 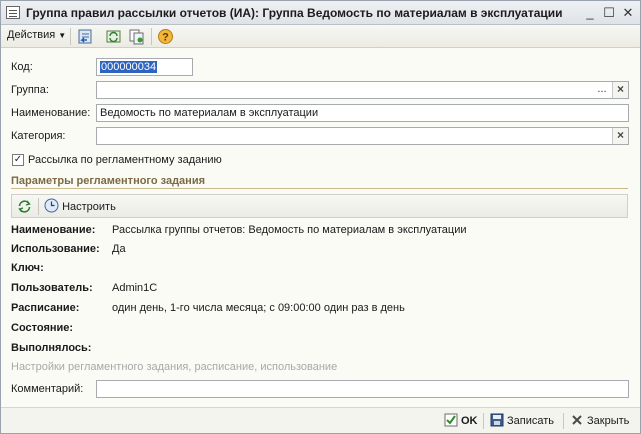 I want to click on schedule-toolbar: Настроить, so click(x=319, y=206).